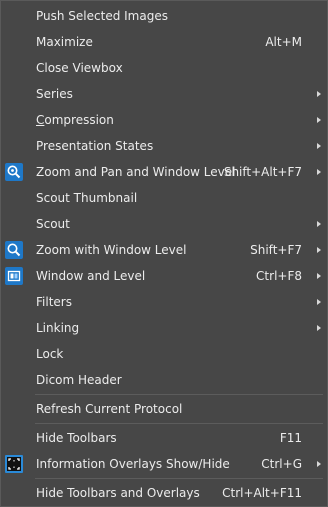  Describe the element at coordinates (164, 302) in the screenshot. I see `menu-item-filters: Filters` at that location.